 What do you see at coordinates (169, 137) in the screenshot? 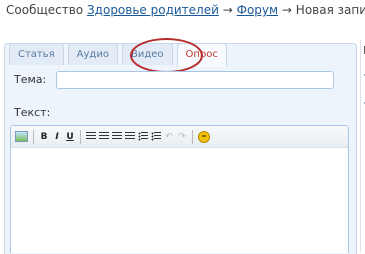
I see `undo-icon: ↶` at bounding box center [169, 137].